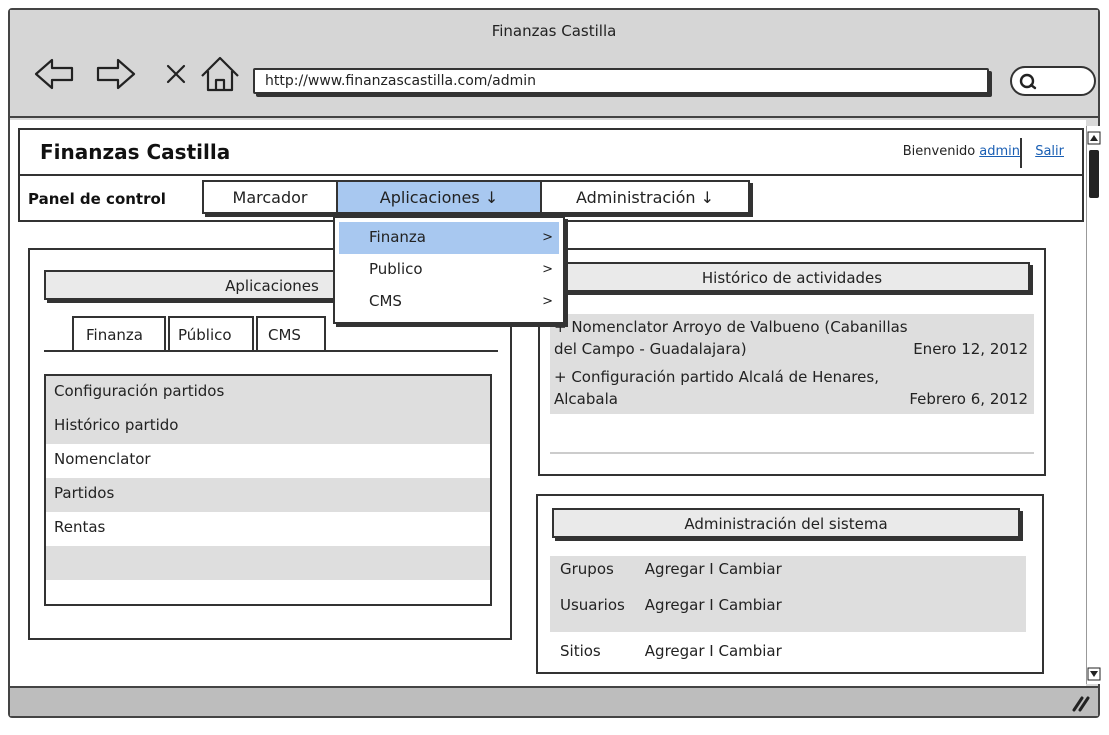 The height and width of the screenshot is (735, 1109). I want to click on dropdown-item-label: CMS, so click(385, 301).